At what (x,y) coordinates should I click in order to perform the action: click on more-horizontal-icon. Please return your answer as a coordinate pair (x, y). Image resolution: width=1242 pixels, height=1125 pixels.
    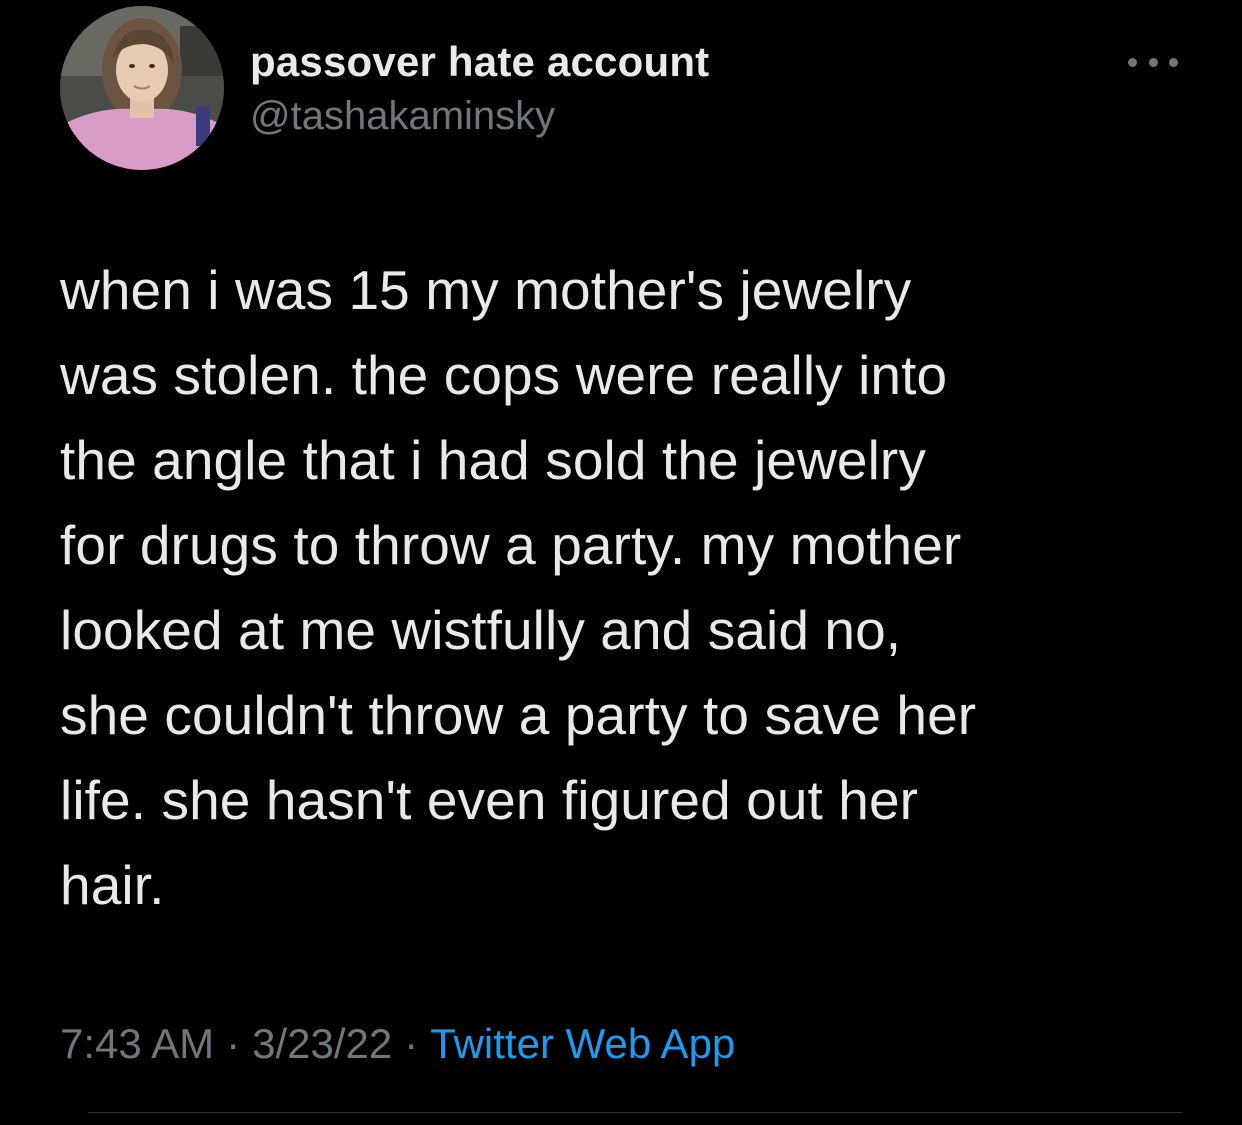
    Looking at the image, I should click on (1153, 62).